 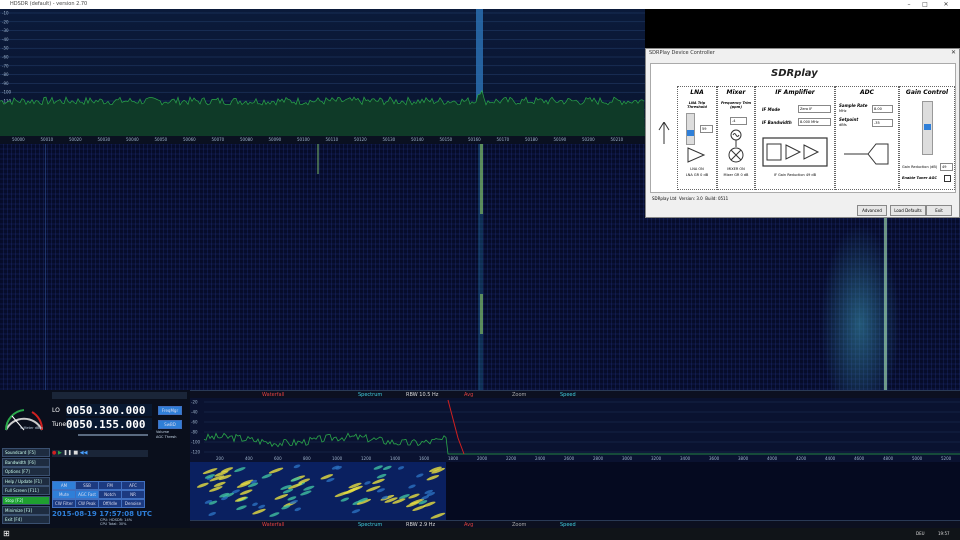 What do you see at coordinates (64, 494) in the screenshot?
I see `mode-button: Mute` at bounding box center [64, 494].